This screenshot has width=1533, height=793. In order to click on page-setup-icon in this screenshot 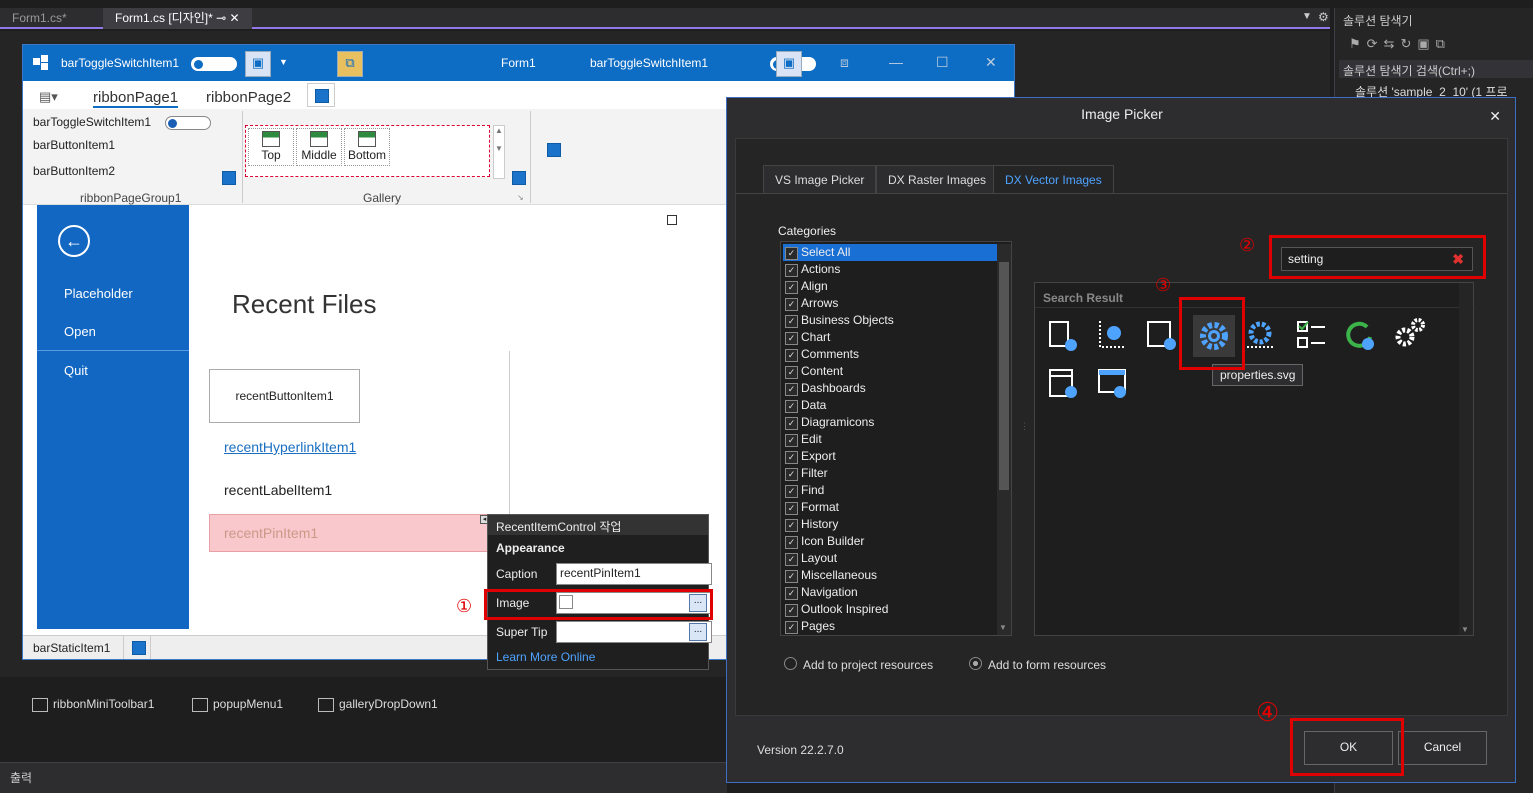, I will do `click(1064, 336)`.